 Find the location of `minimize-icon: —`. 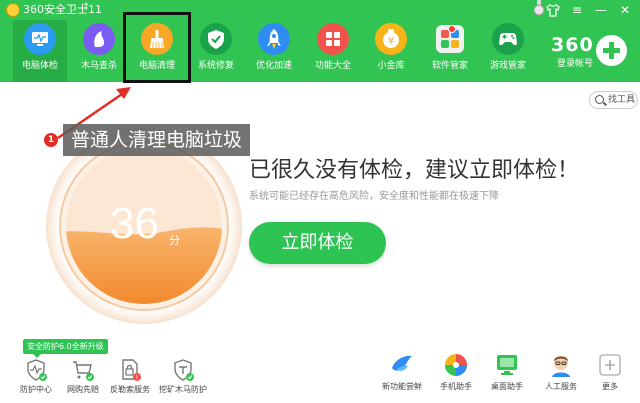

minimize-icon: — is located at coordinates (601, 10).